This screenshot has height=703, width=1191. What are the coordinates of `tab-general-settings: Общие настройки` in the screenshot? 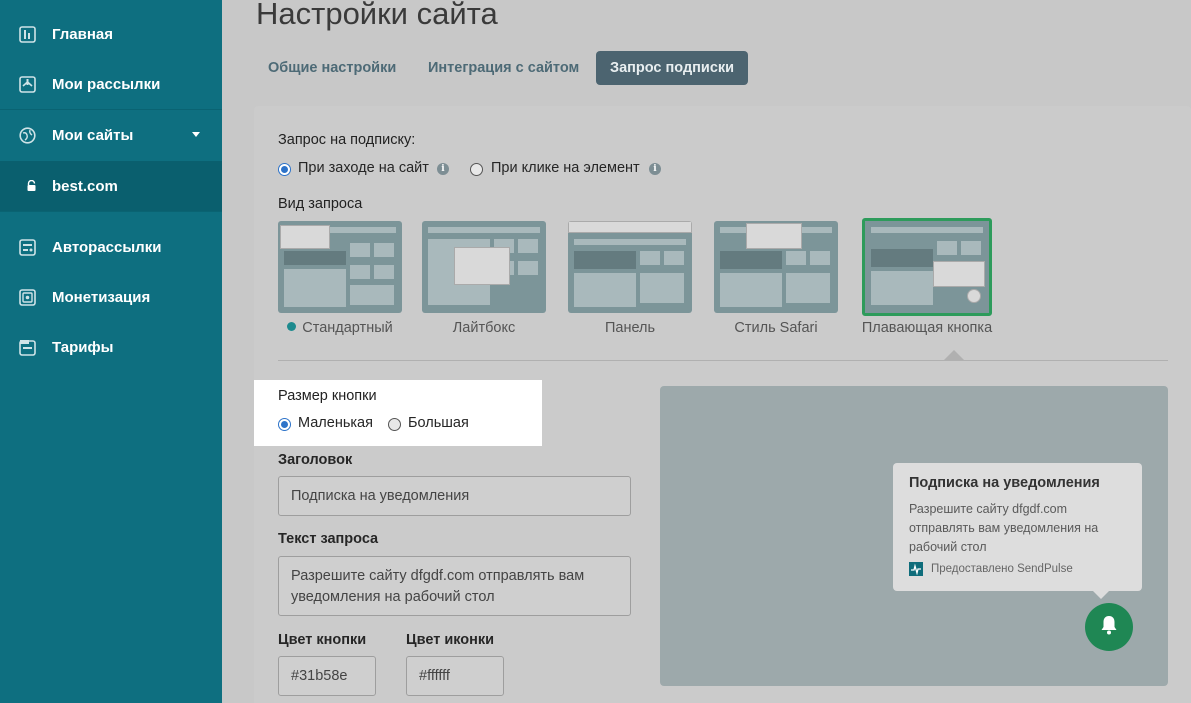 It's located at (332, 68).